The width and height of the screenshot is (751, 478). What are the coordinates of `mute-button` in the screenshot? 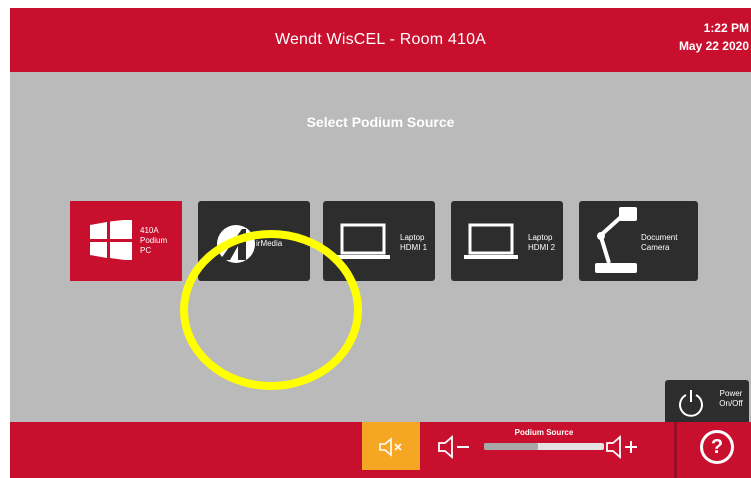 It's located at (391, 446).